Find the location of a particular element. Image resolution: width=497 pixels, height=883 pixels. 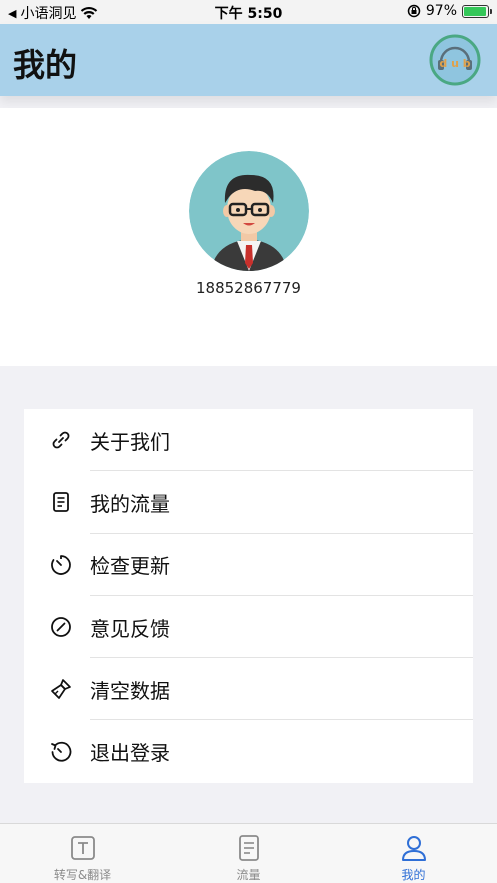

person-icon is located at coordinates (413, 848).